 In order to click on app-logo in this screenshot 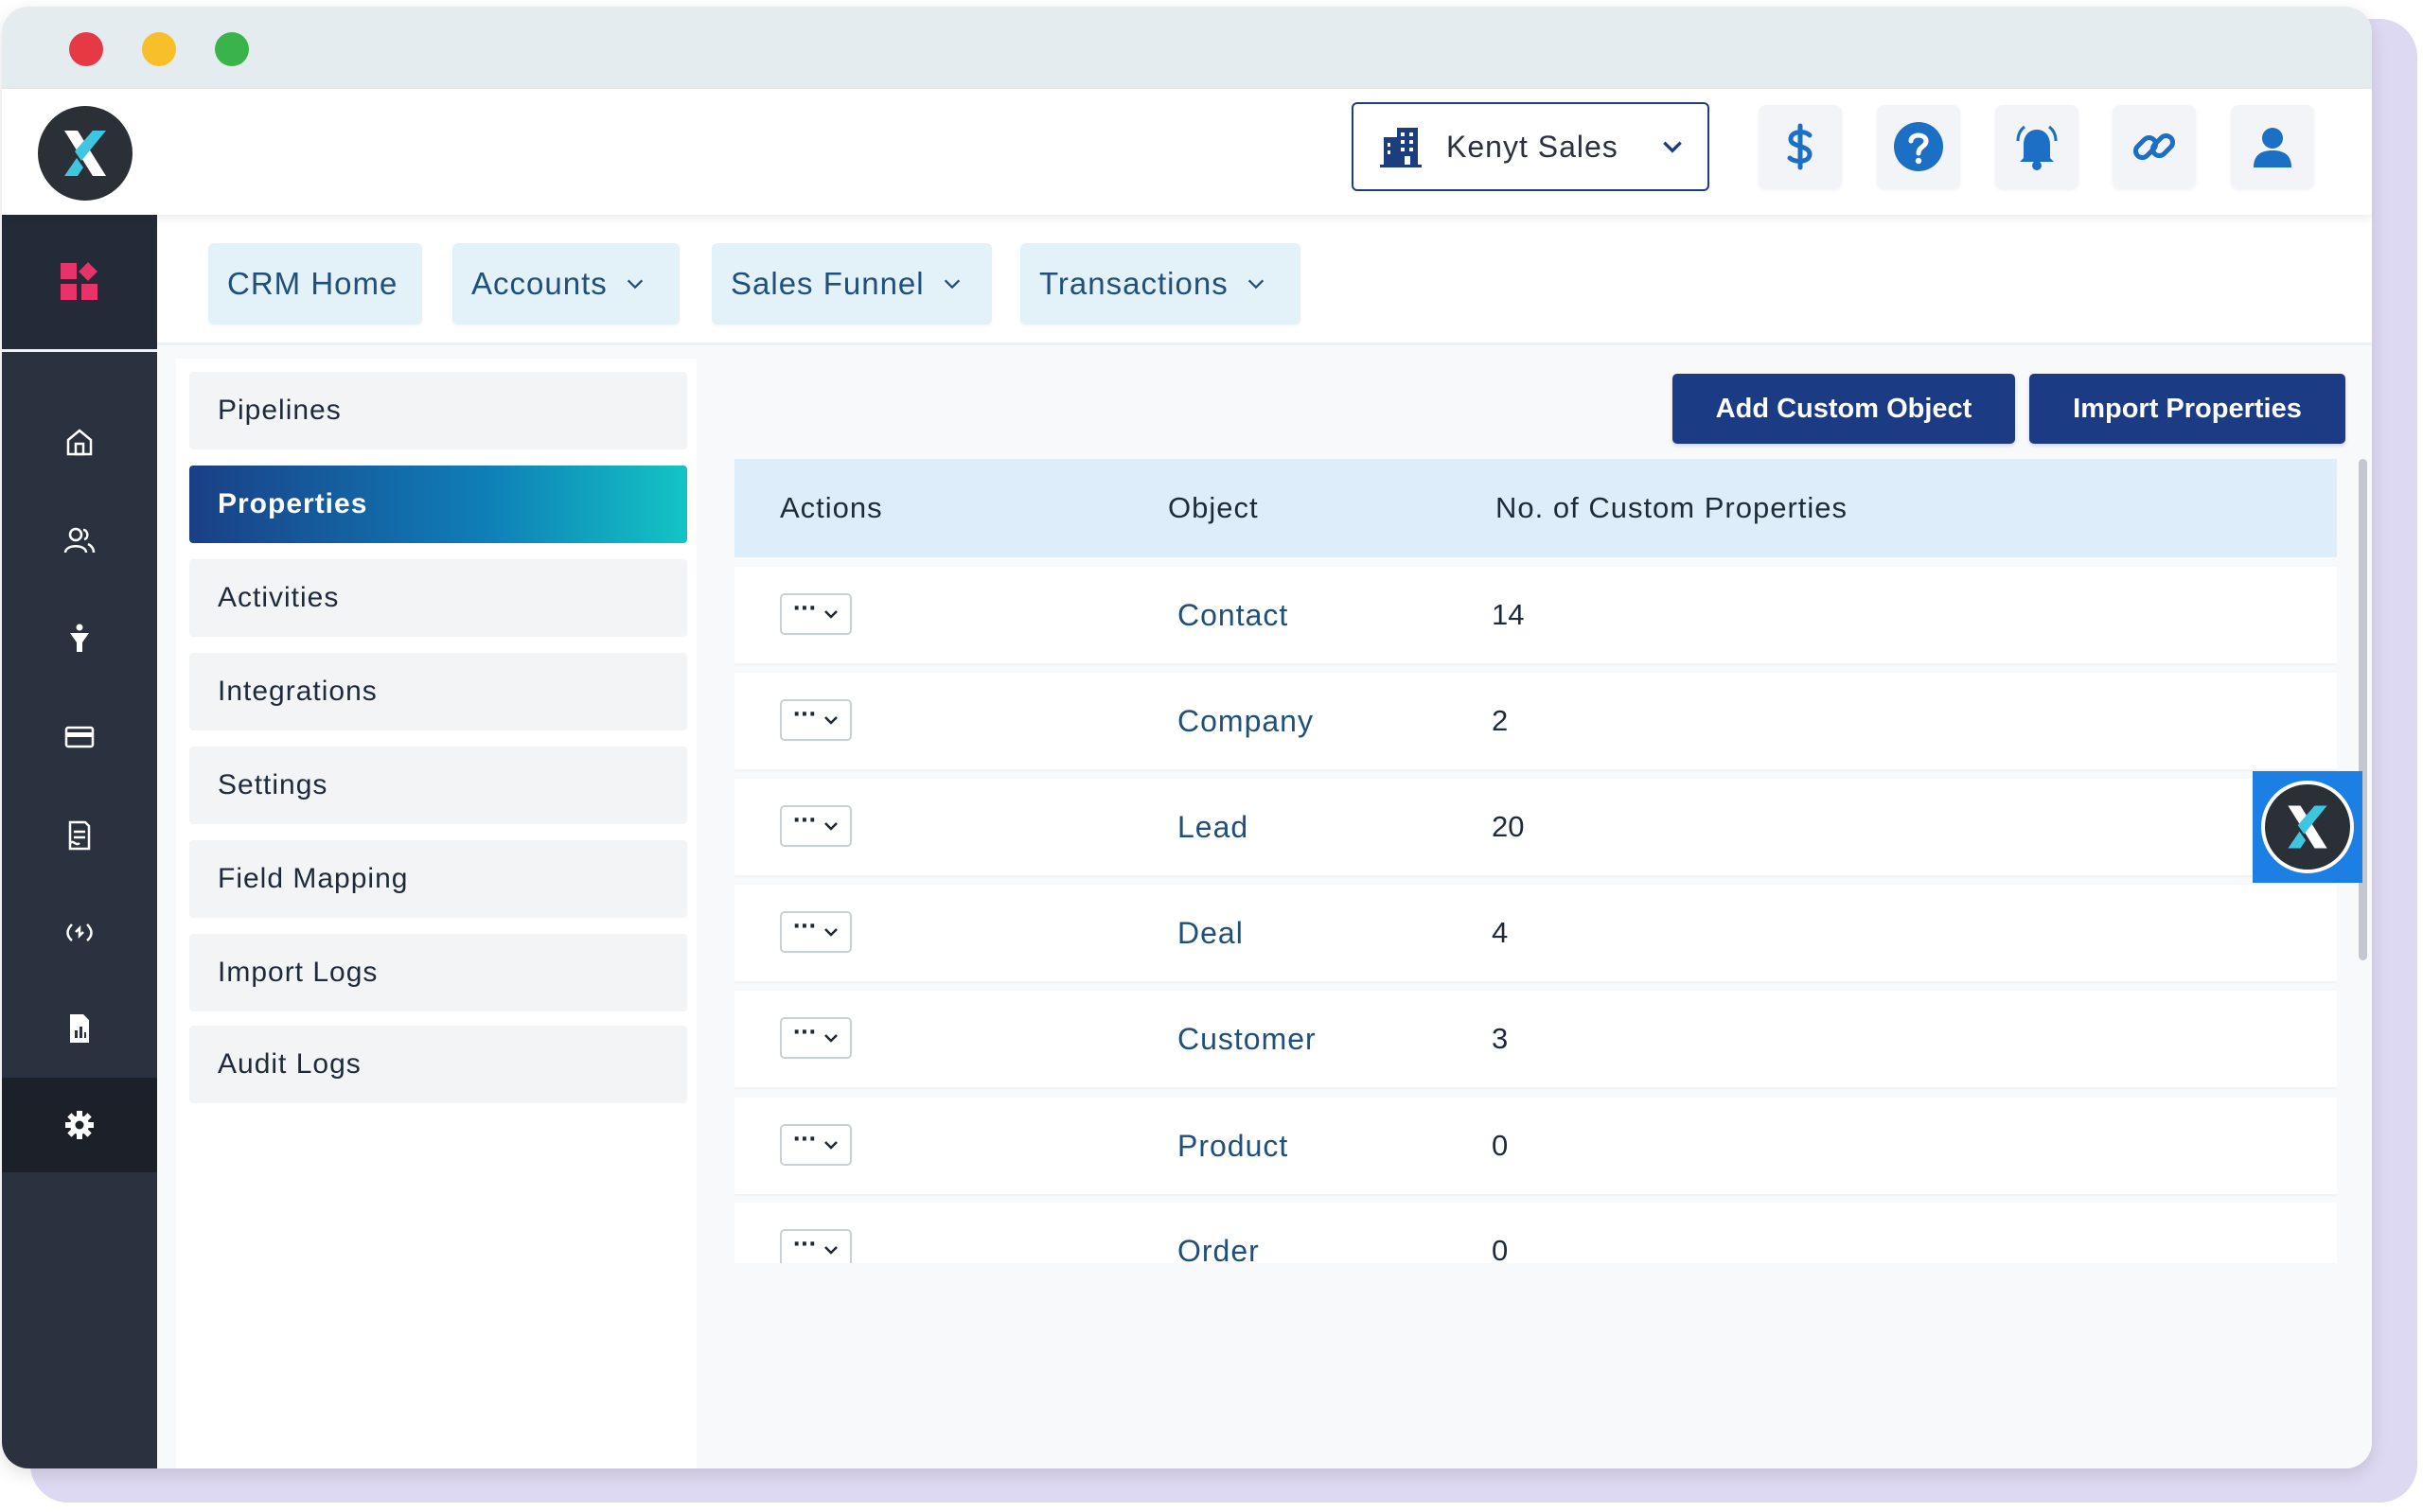, I will do `click(85, 154)`.